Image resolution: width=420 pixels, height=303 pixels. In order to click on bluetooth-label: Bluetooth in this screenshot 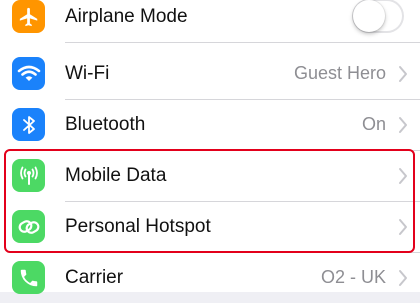, I will do `click(105, 124)`.